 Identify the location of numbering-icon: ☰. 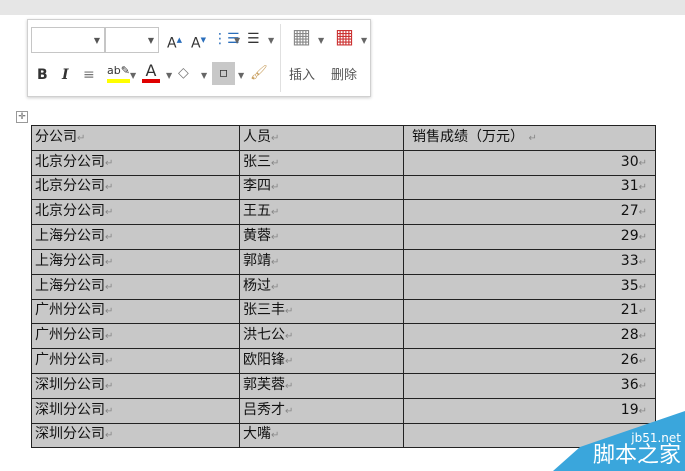
(253, 39).